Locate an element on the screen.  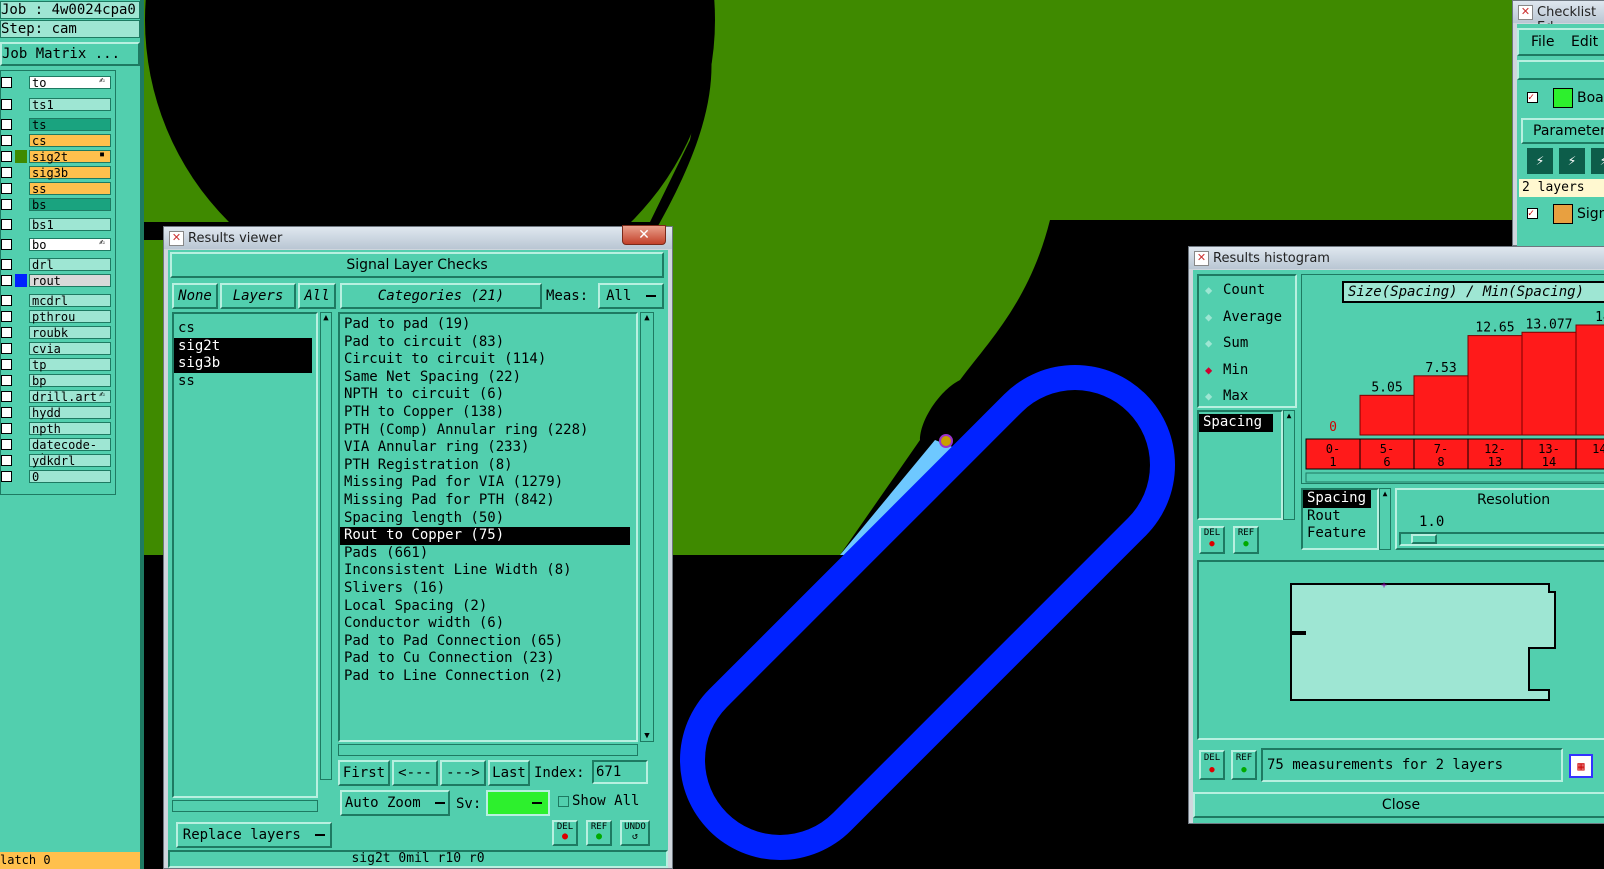
bottom-ref-button: REF ● is located at coordinates (1244, 765).